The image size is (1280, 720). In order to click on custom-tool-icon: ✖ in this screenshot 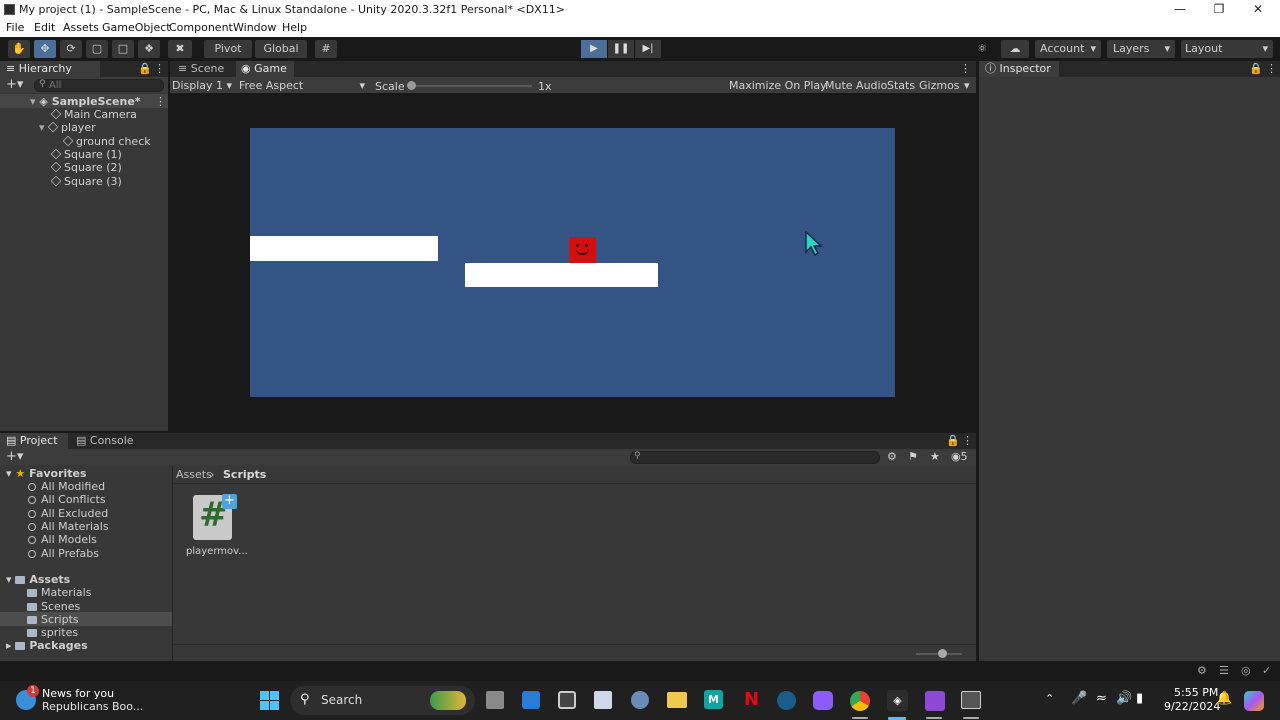, I will do `click(180, 49)`.